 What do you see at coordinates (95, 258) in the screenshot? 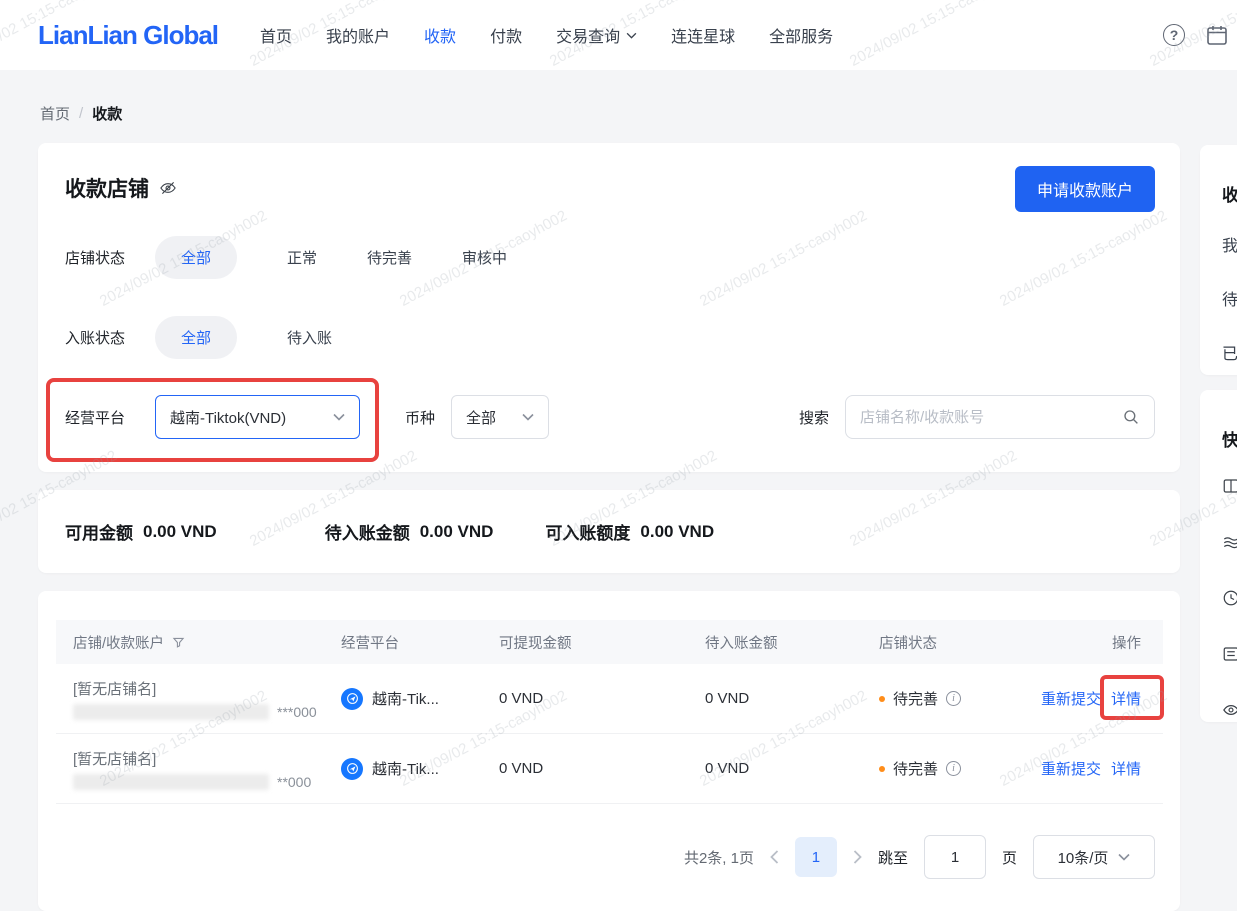
I see `filter-label: 店铺状态` at bounding box center [95, 258].